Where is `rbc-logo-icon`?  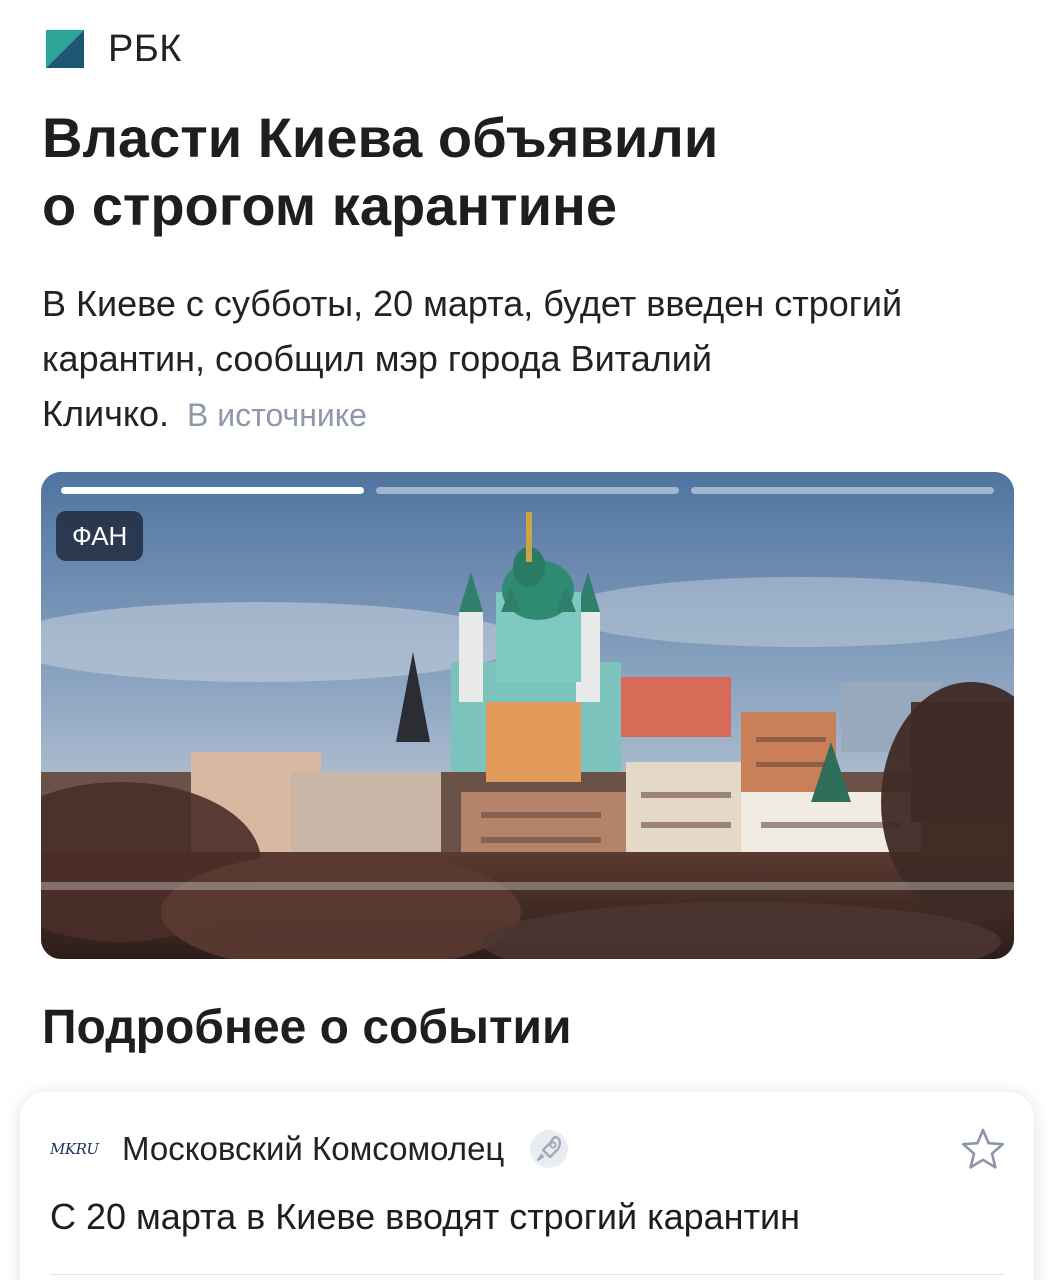
rbc-logo-icon is located at coordinates (65, 49).